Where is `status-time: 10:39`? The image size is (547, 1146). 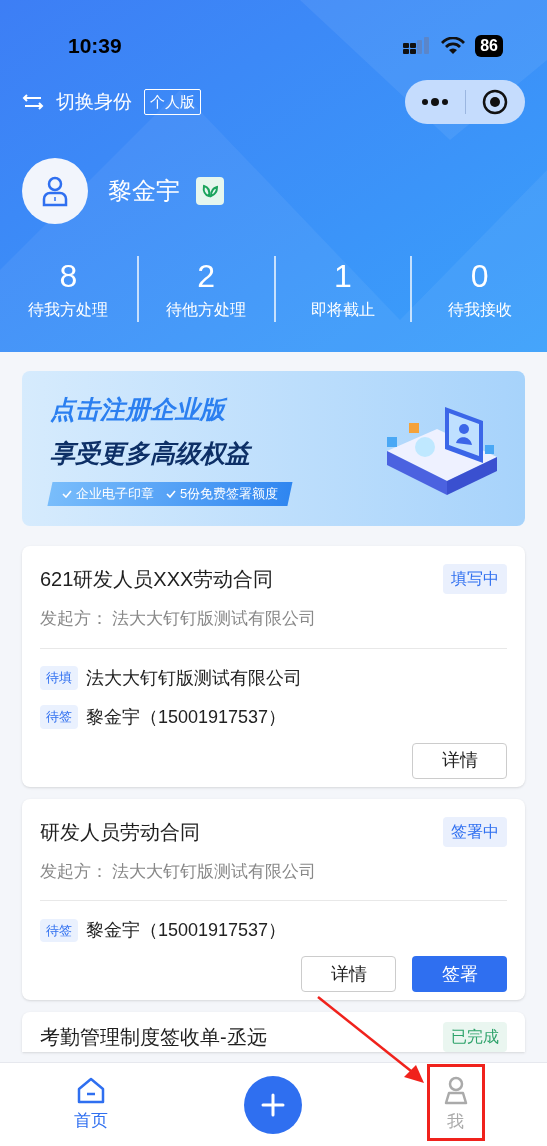 status-time: 10:39 is located at coordinates (95, 46).